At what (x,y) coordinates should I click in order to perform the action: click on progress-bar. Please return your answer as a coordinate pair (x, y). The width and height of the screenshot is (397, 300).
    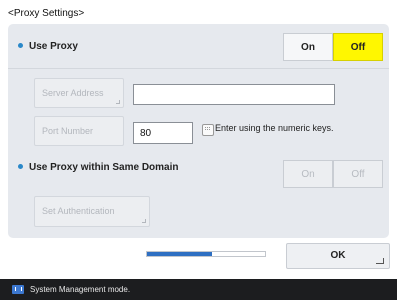
    Looking at the image, I should click on (206, 254).